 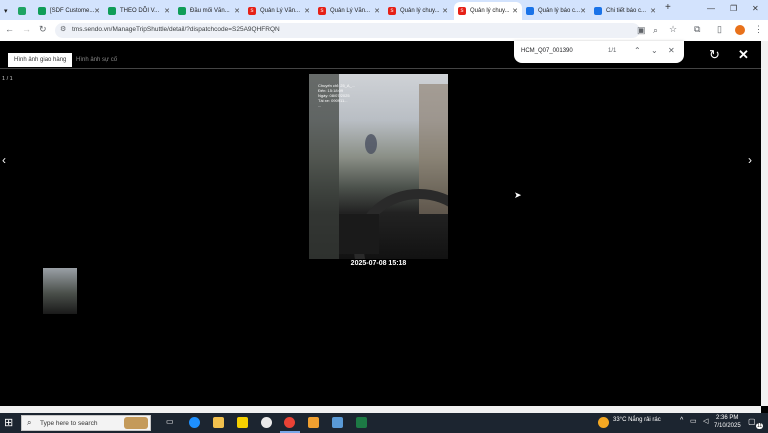 I want to click on translate-icon: ▣, so click(x=641, y=30).